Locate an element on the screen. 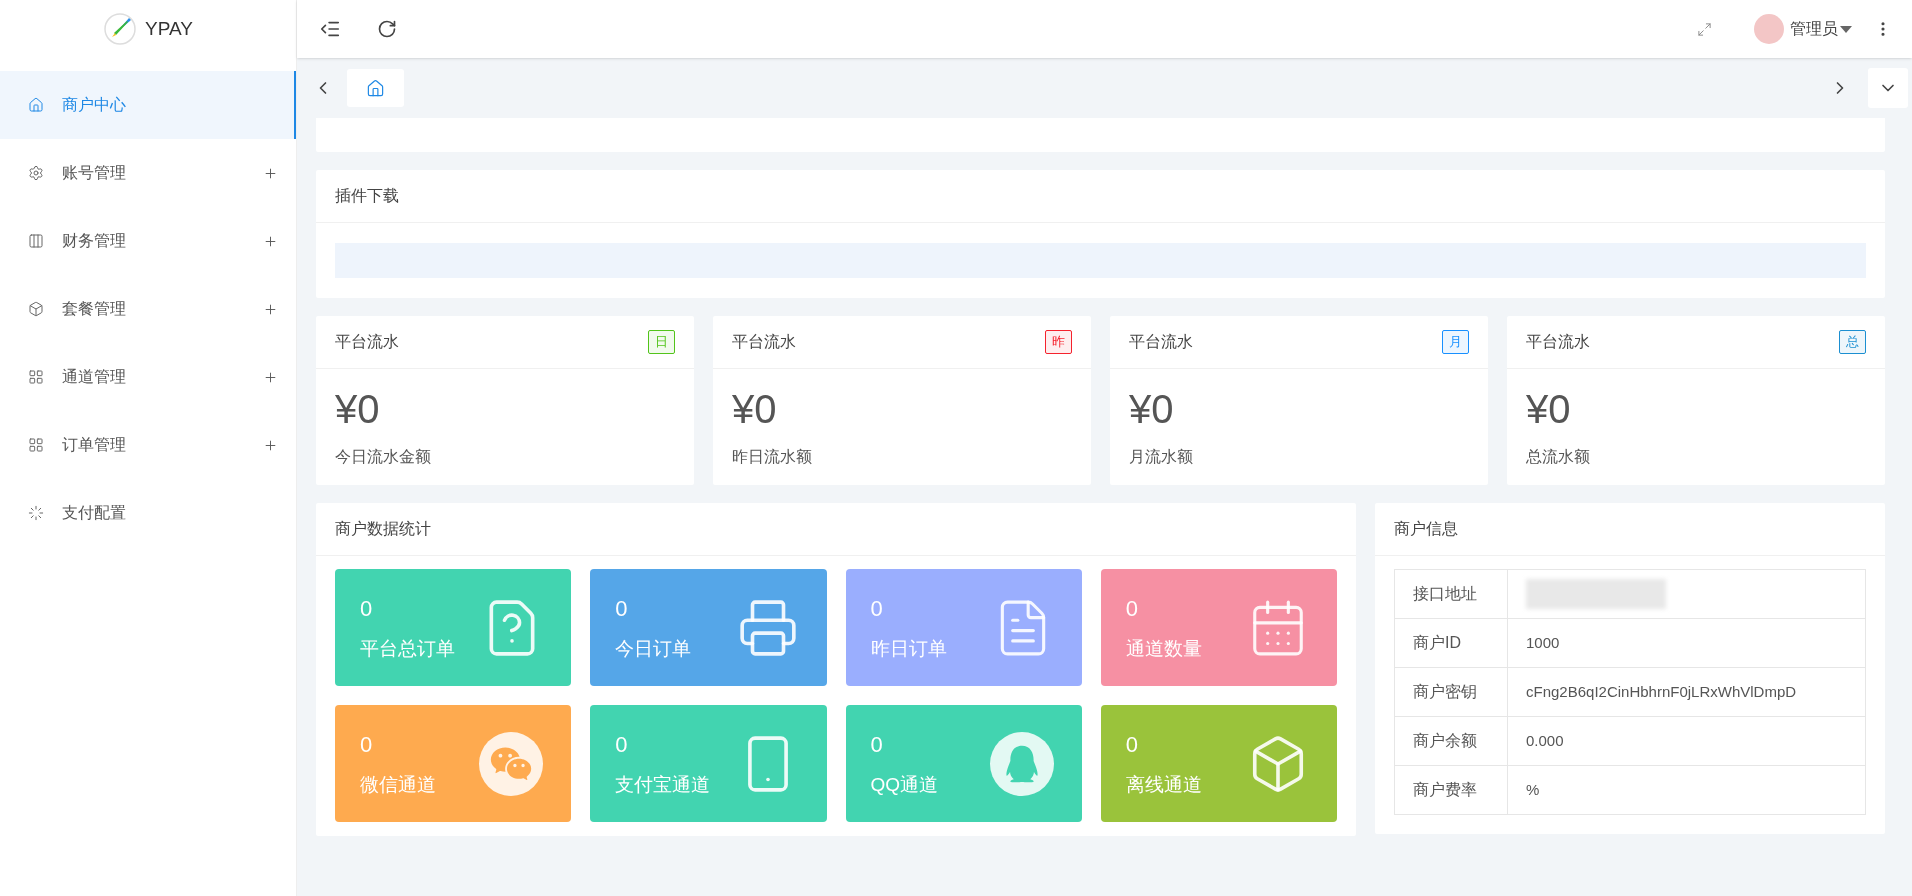 The image size is (1912, 896). table-cell: 商户密钥 is located at coordinates (1451, 692).